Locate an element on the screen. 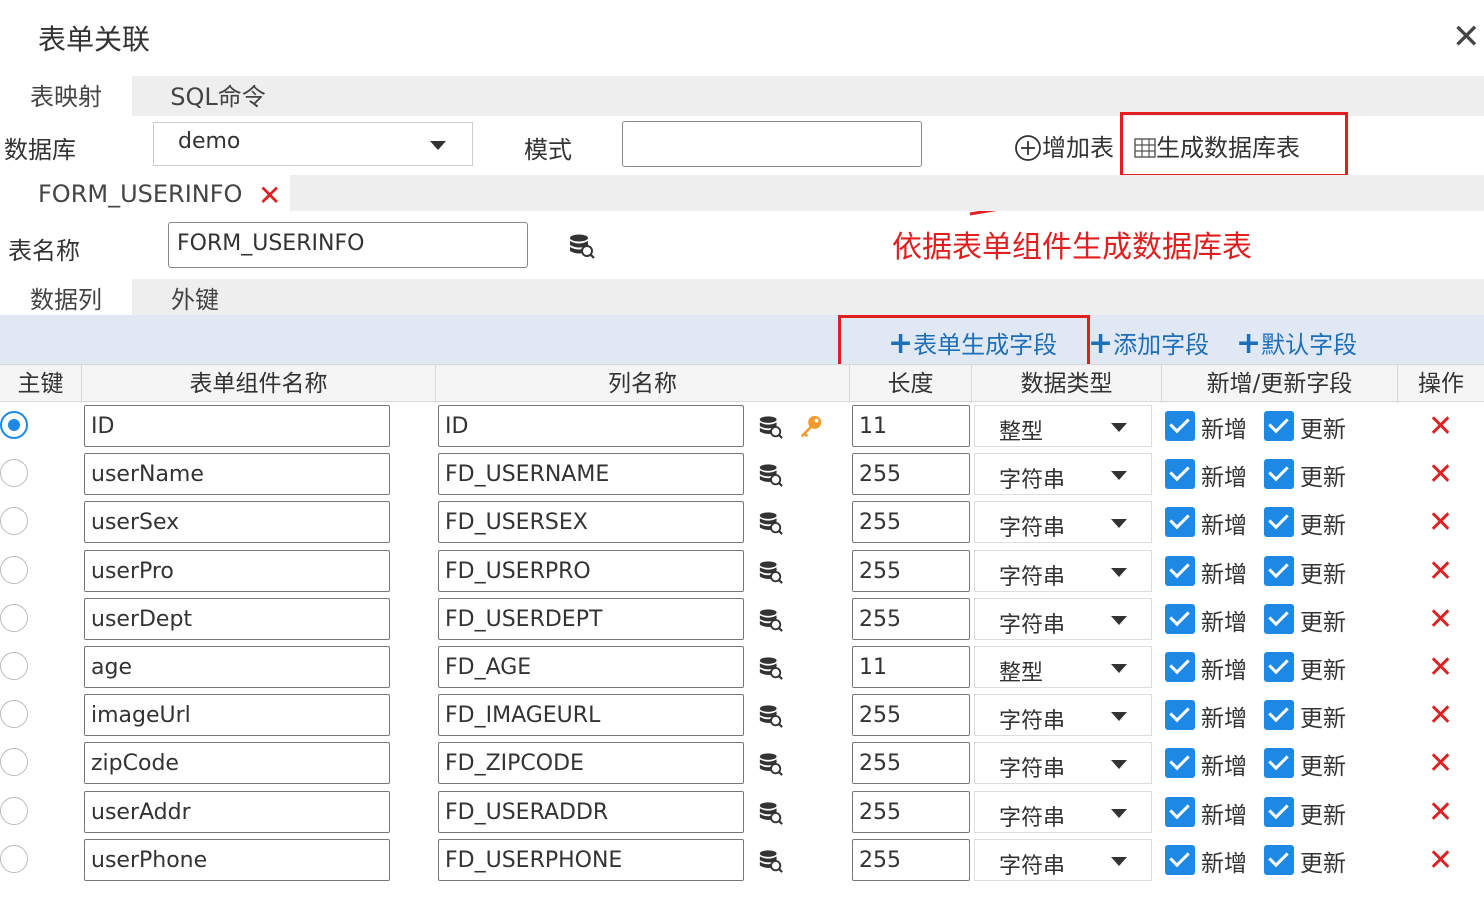 The height and width of the screenshot is (907, 1484). column-name-input: FD_USERPHONE is located at coordinates (591, 859).